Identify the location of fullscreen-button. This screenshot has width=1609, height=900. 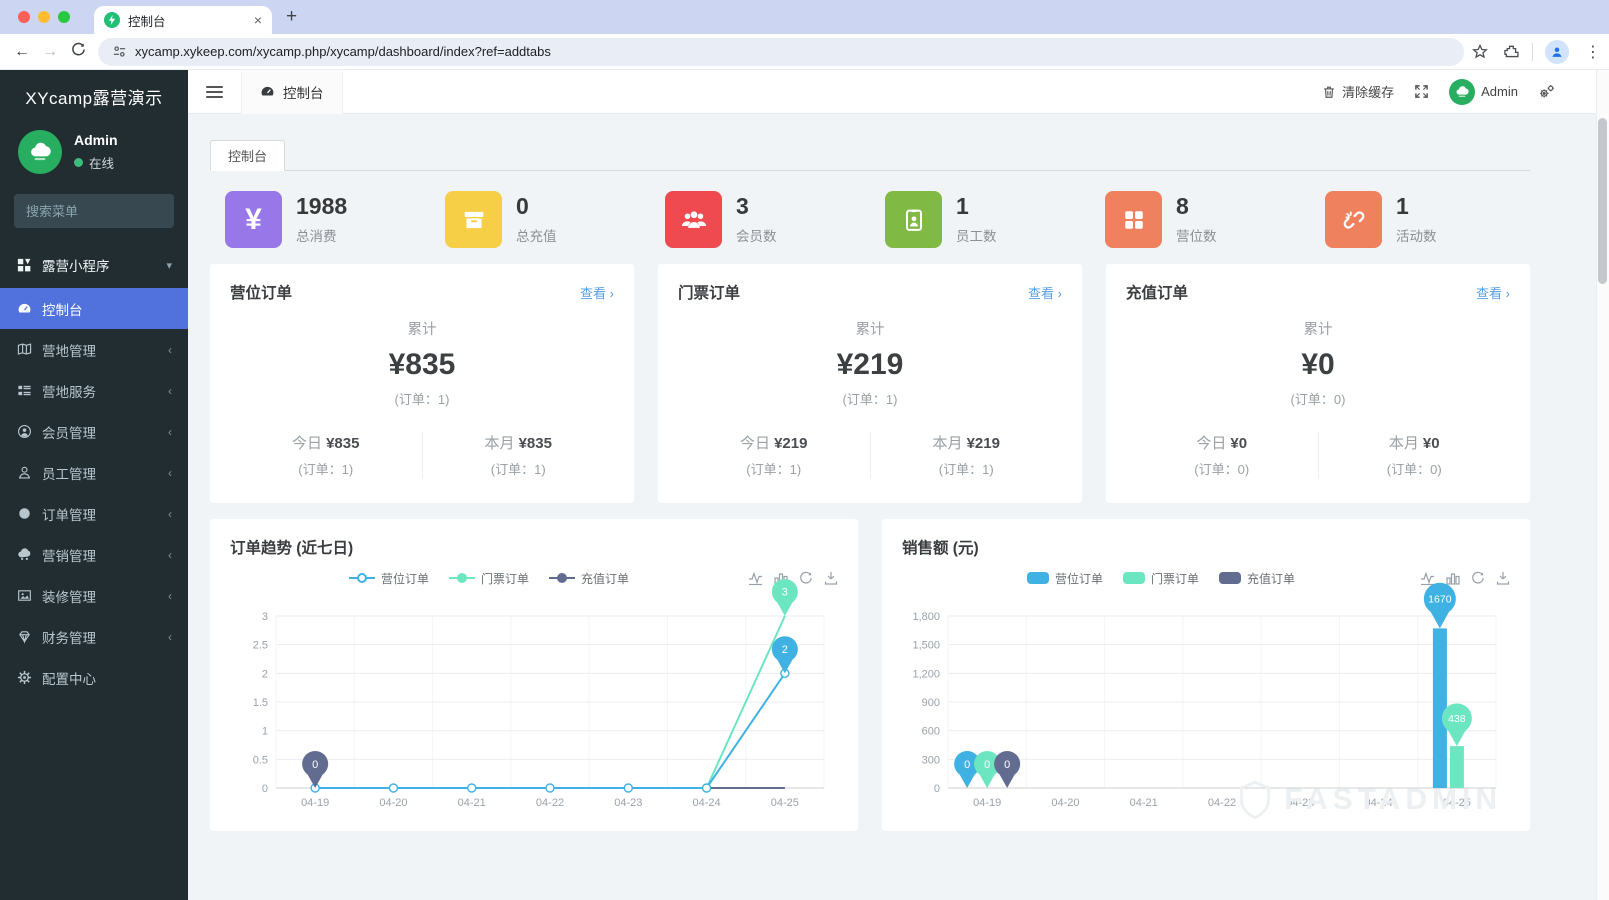
(1421, 91).